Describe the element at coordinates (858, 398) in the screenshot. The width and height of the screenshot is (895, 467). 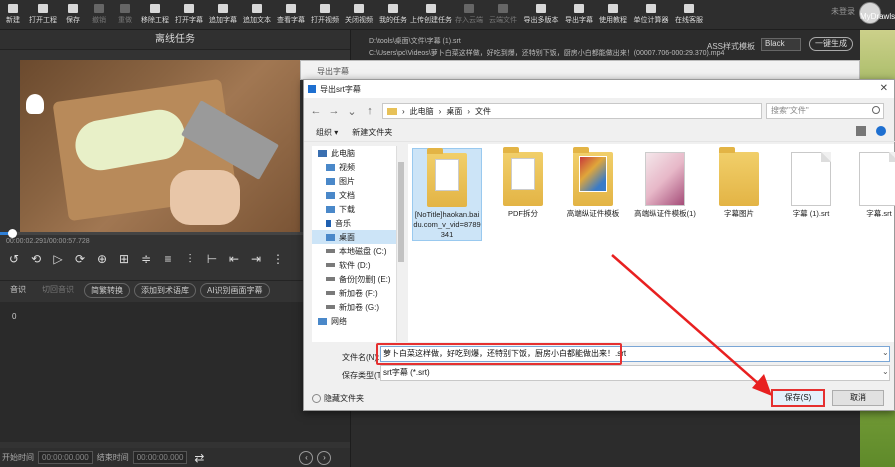
I see `cancel-button: 取消` at that location.